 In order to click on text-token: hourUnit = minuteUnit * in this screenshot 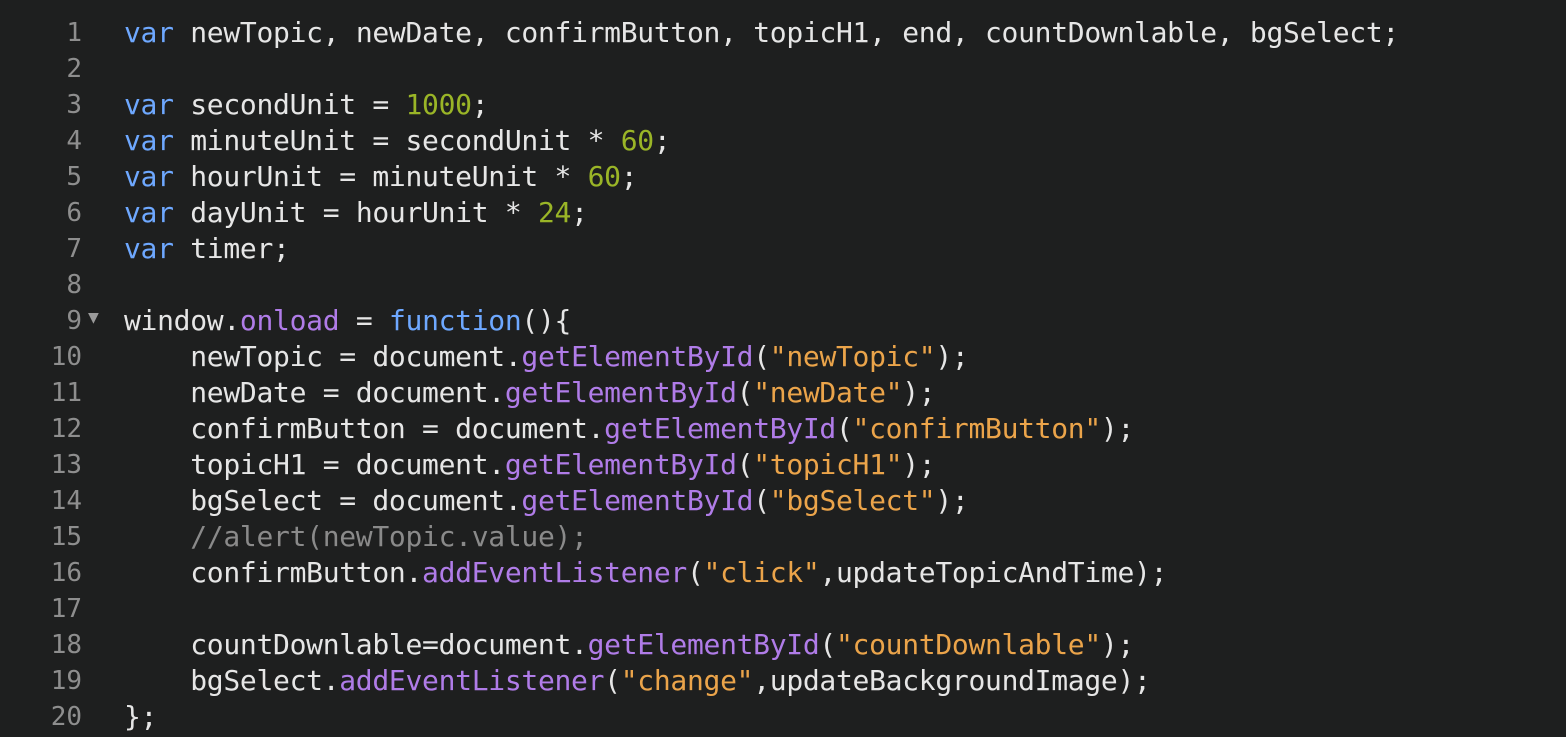, I will do `click(380, 176)`.